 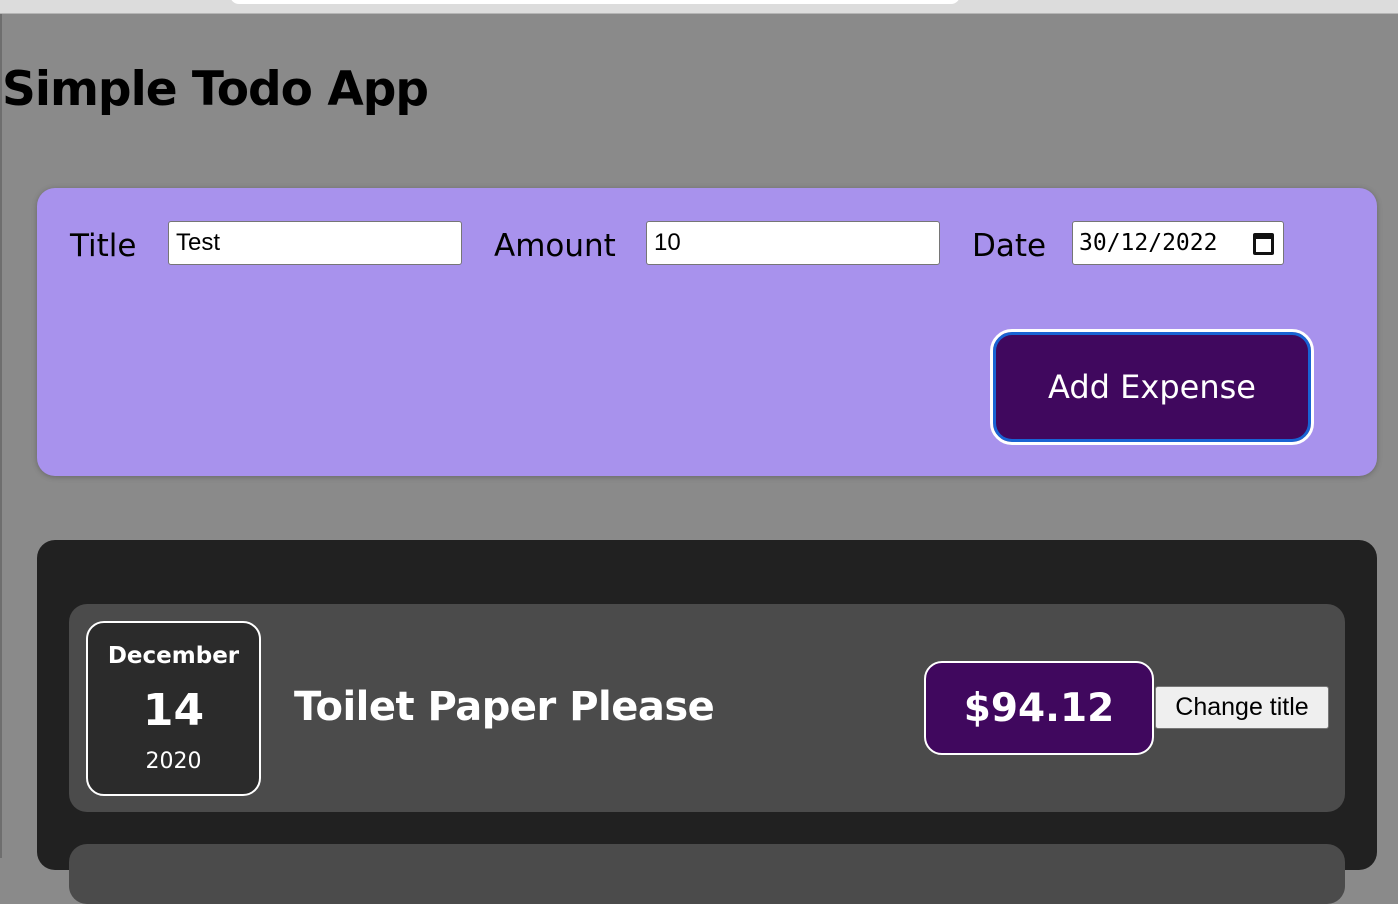 What do you see at coordinates (1148, 243) in the screenshot?
I see `date-value: 30/12/2022` at bounding box center [1148, 243].